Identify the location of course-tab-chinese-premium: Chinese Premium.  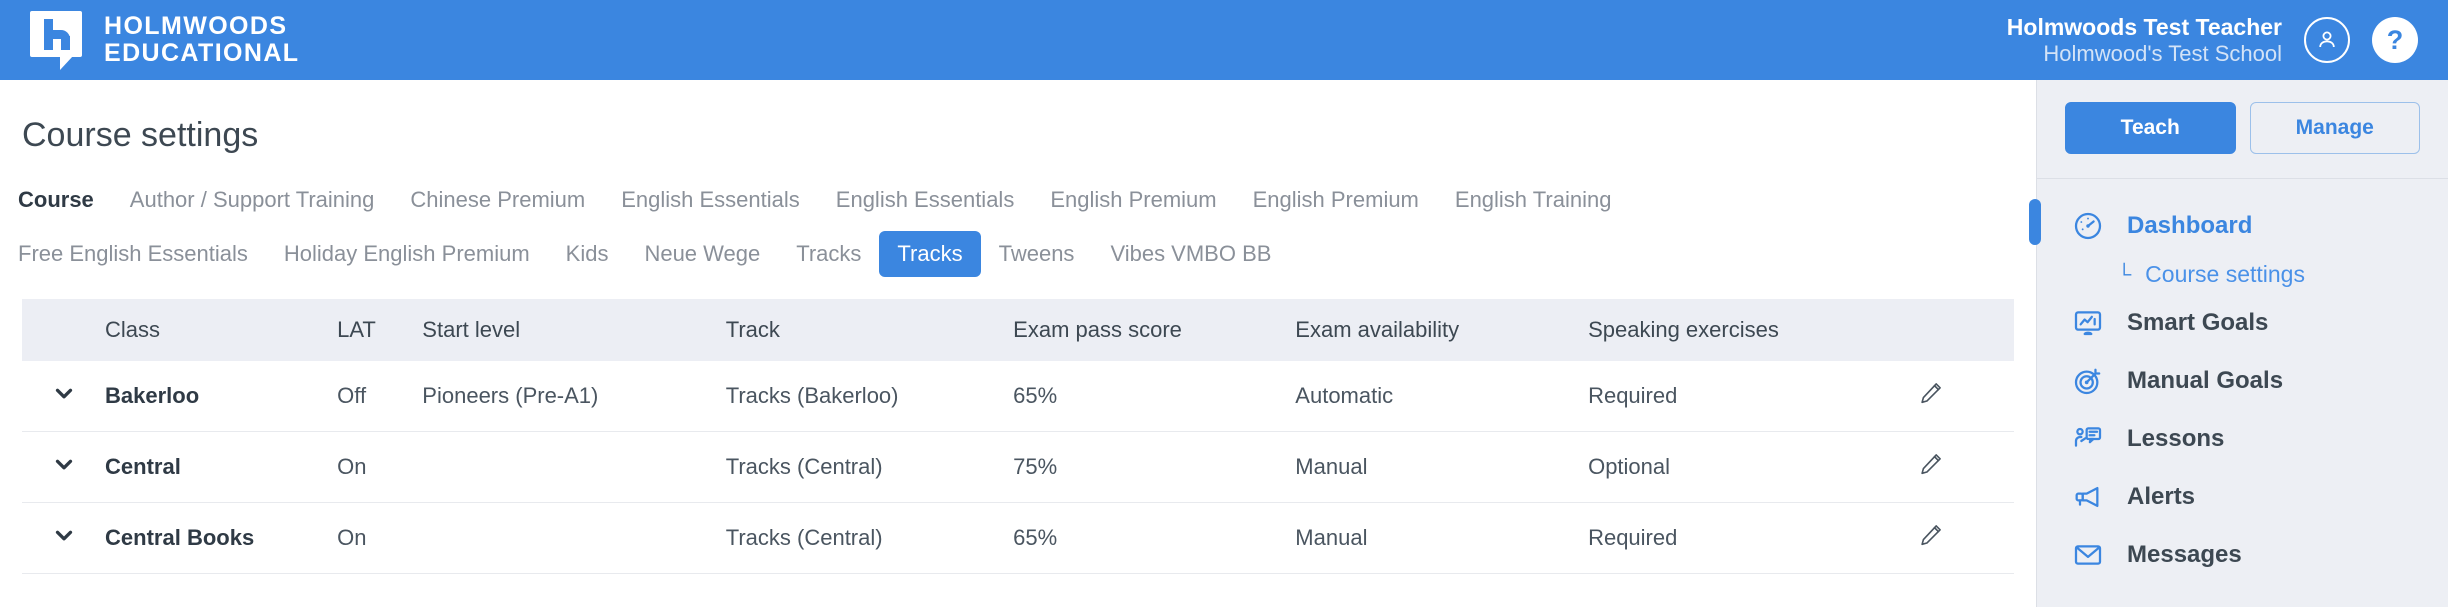
(497, 200).